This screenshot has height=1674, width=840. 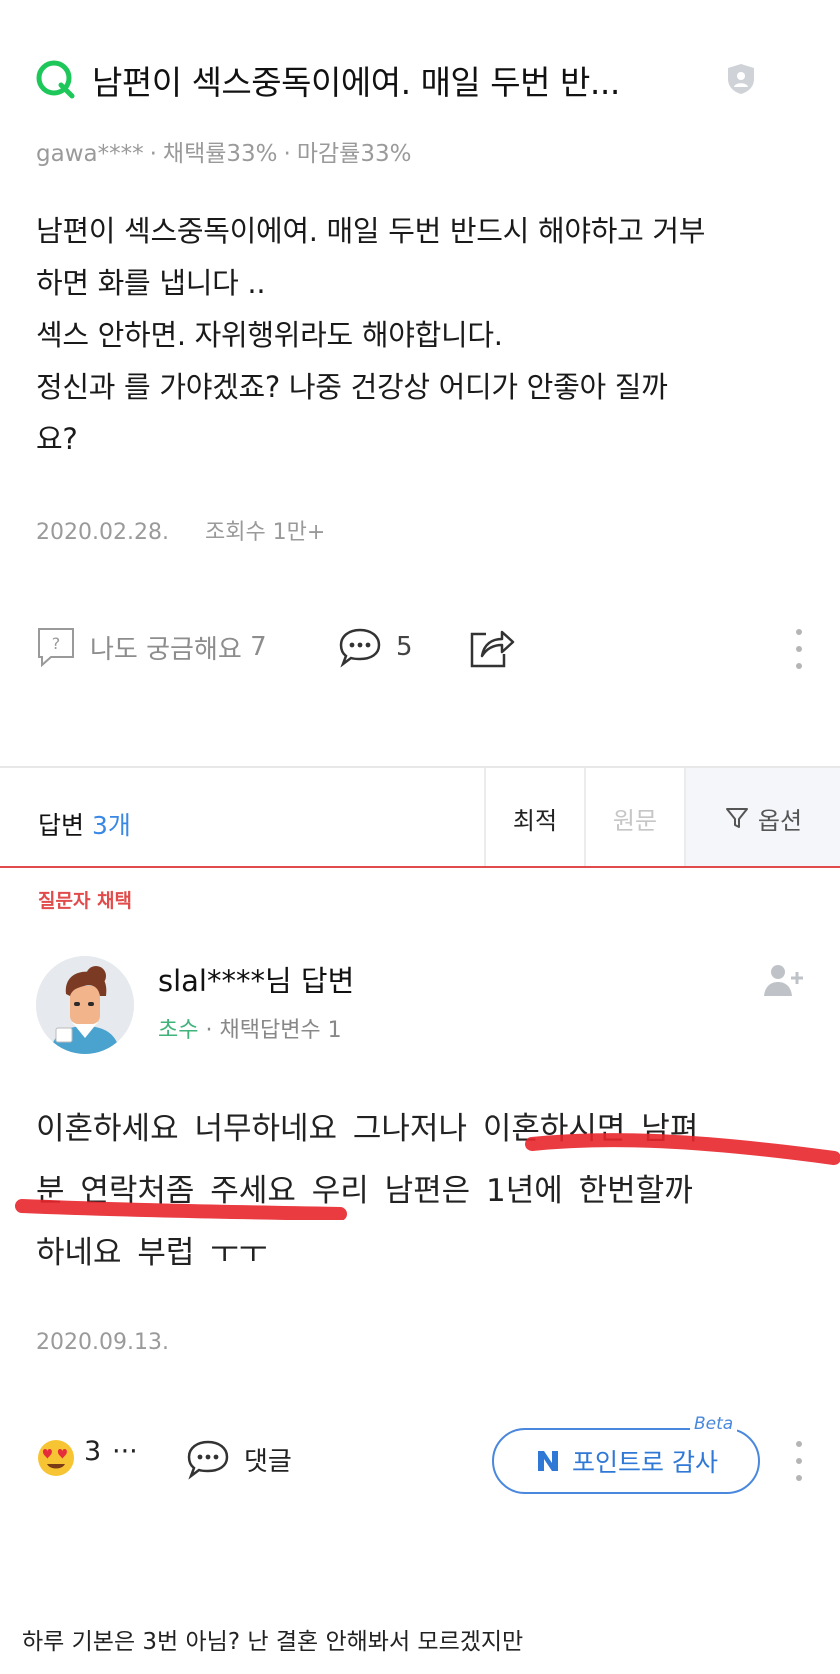 What do you see at coordinates (534, 818) in the screenshot?
I see `tab-best: 최적` at bounding box center [534, 818].